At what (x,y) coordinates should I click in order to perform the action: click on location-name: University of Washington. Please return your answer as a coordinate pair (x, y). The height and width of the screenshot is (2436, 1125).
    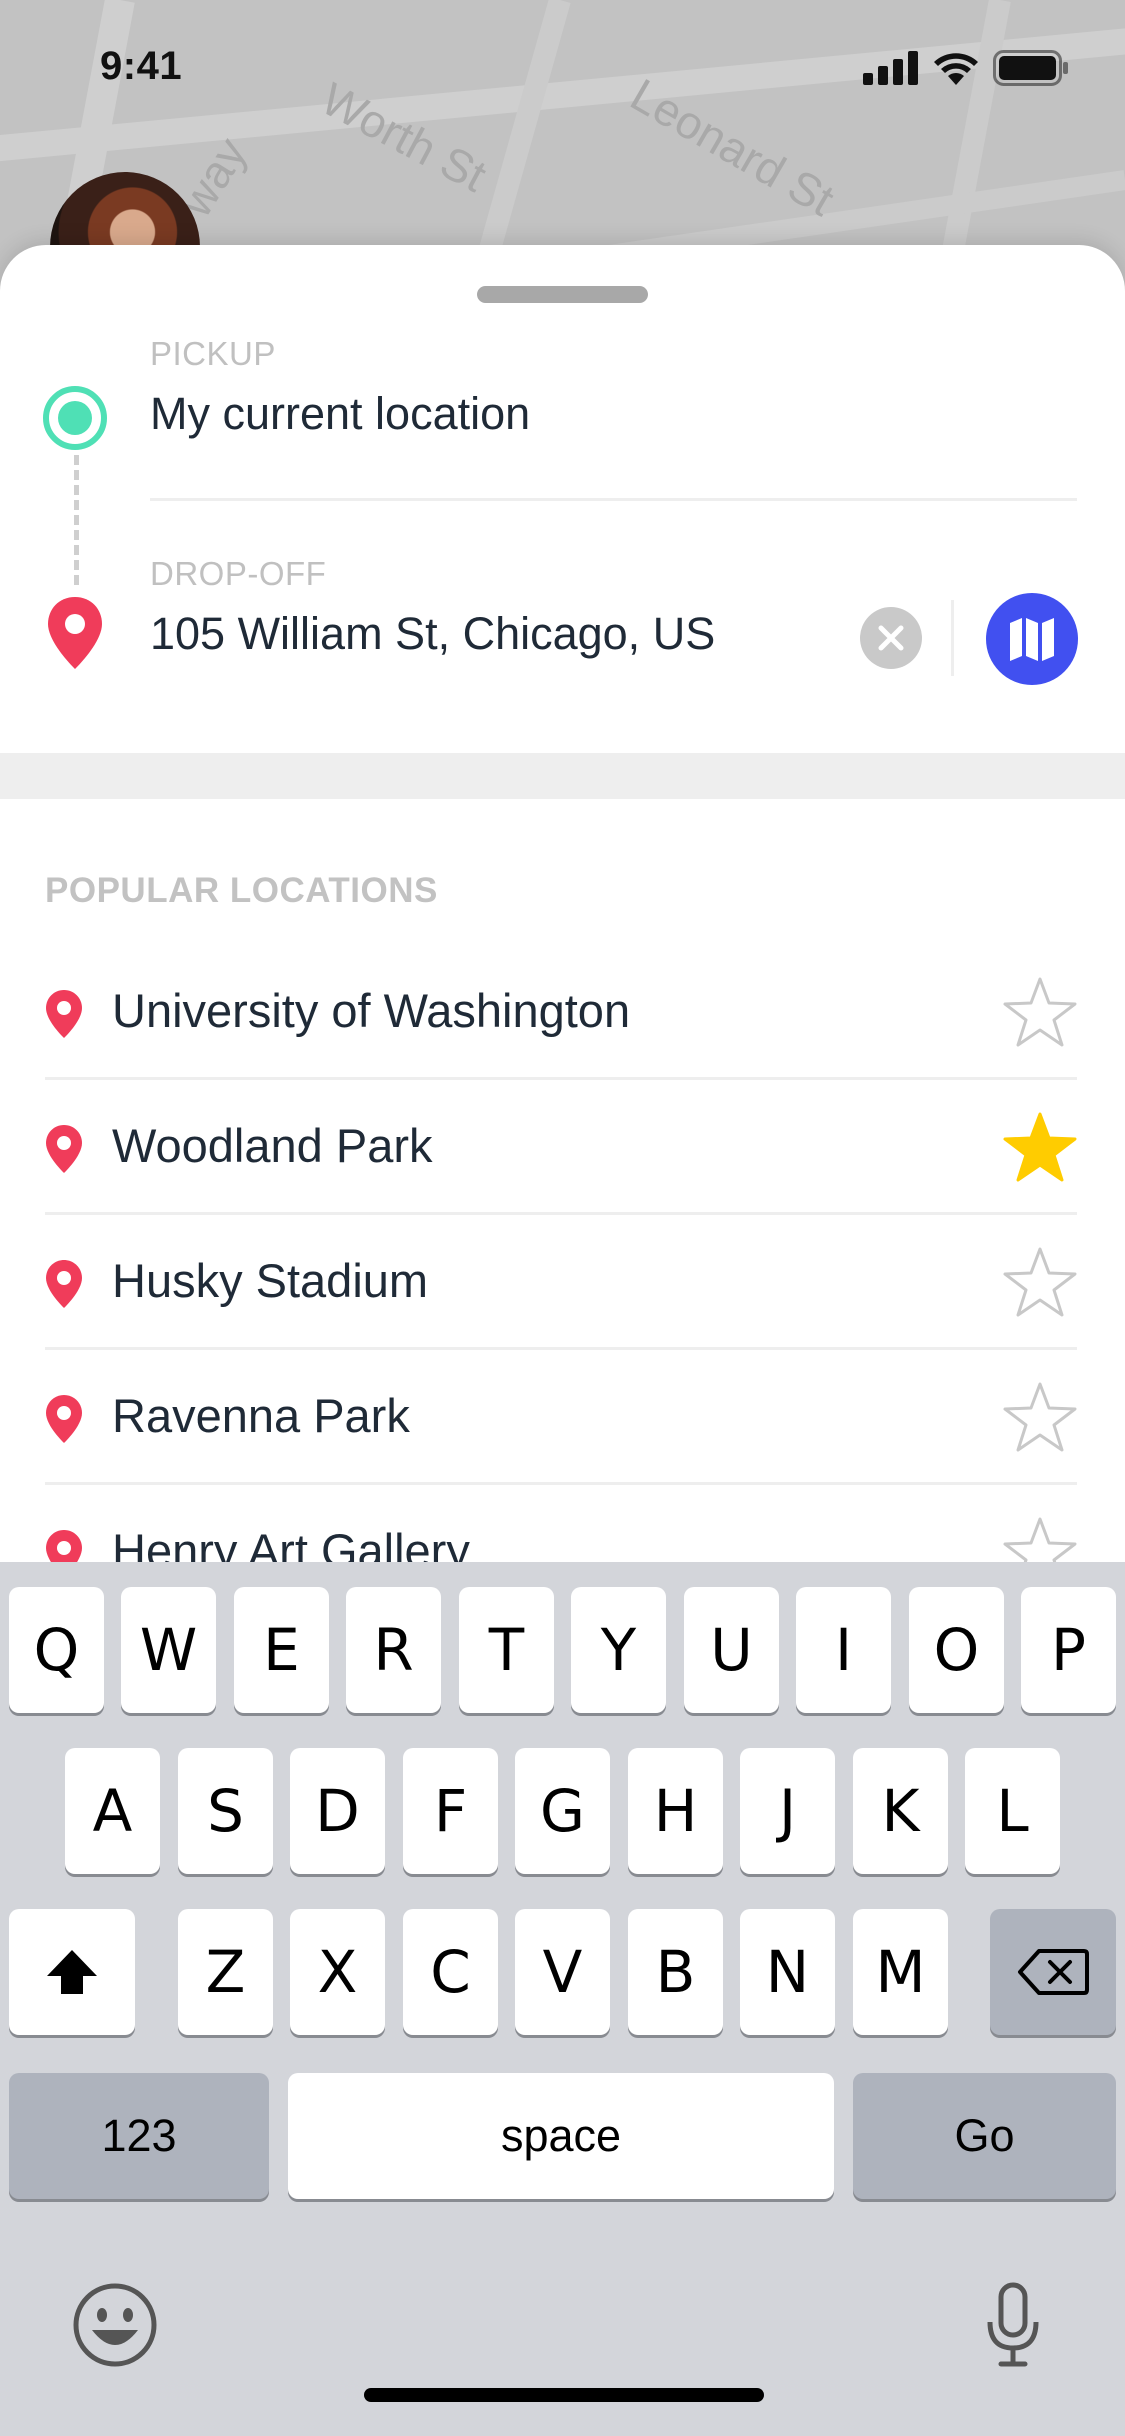
    Looking at the image, I should click on (371, 1010).